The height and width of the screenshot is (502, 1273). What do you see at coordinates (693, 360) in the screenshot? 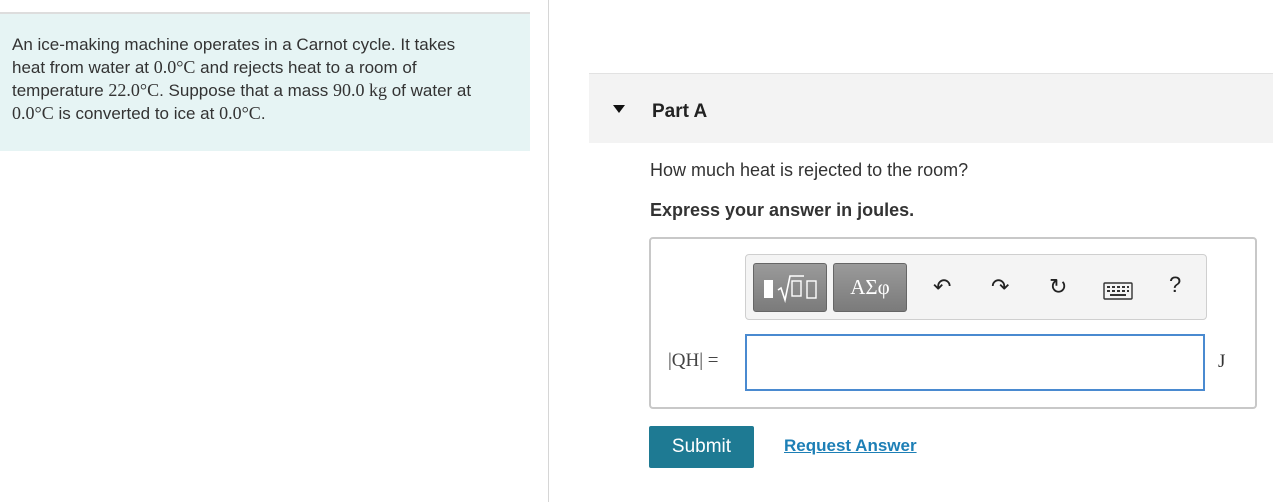
I see `equation-label: |QH| =` at bounding box center [693, 360].